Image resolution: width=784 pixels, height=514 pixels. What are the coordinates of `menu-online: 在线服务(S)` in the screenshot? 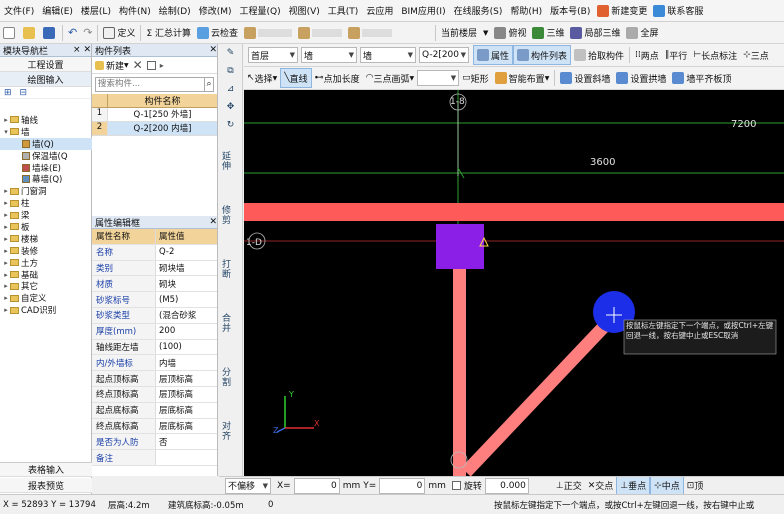 It's located at (478, 10).